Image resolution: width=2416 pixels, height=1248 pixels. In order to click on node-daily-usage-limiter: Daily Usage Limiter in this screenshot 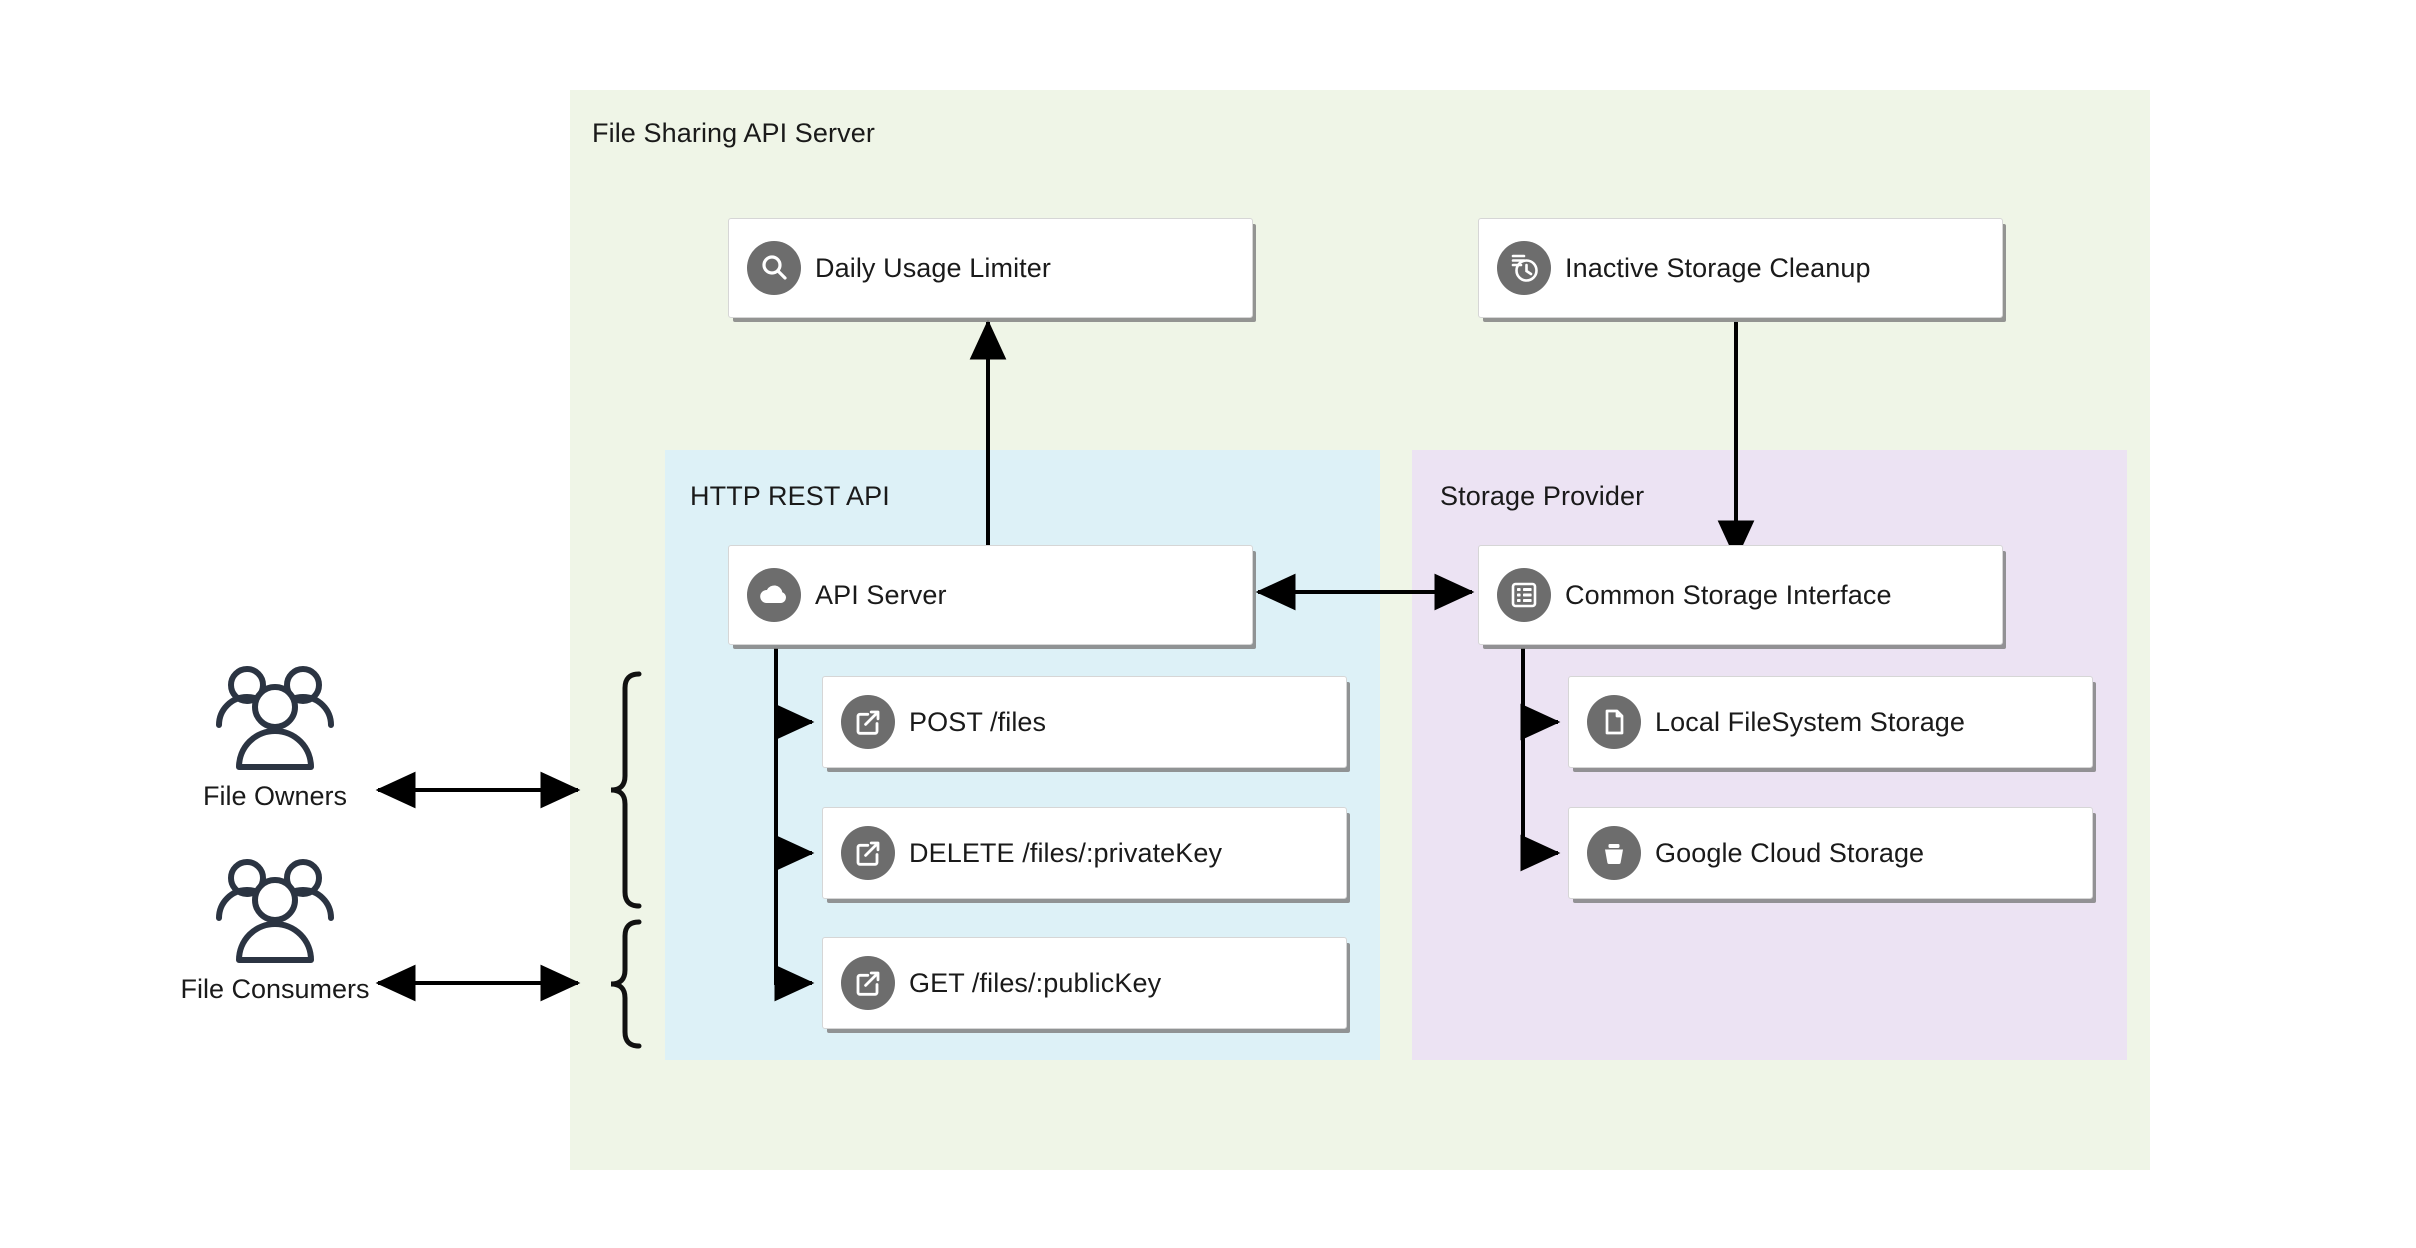, I will do `click(990, 268)`.